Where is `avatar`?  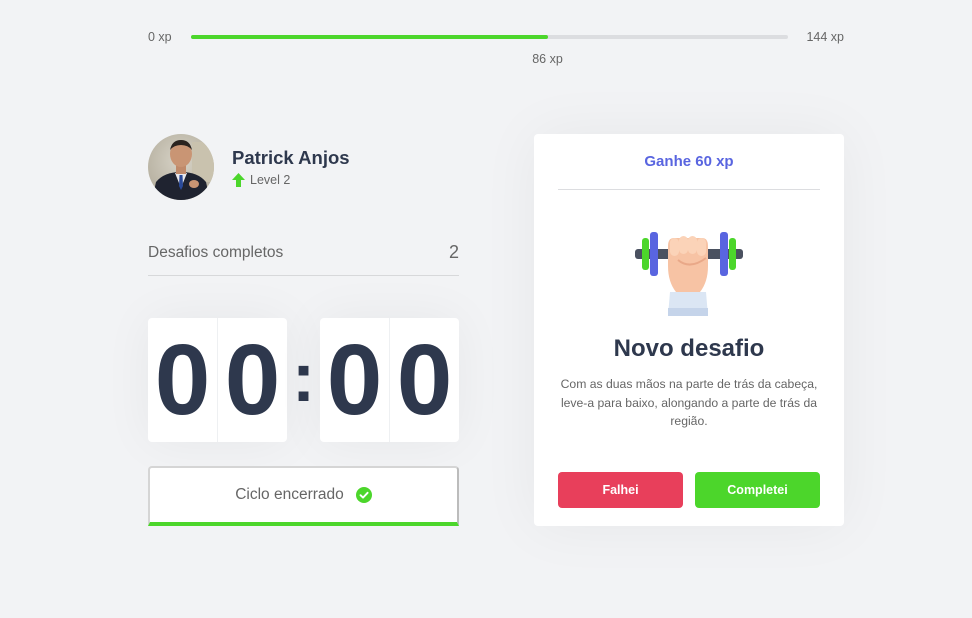
avatar is located at coordinates (181, 167).